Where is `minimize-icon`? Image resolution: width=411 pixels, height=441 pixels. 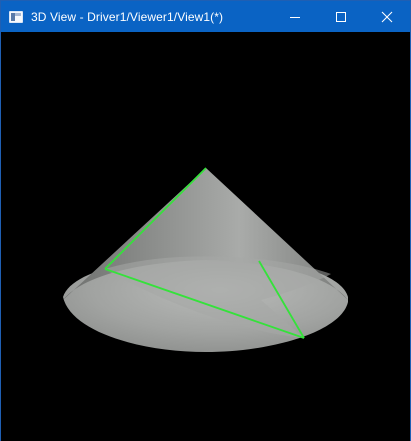
minimize-icon is located at coordinates (295, 17).